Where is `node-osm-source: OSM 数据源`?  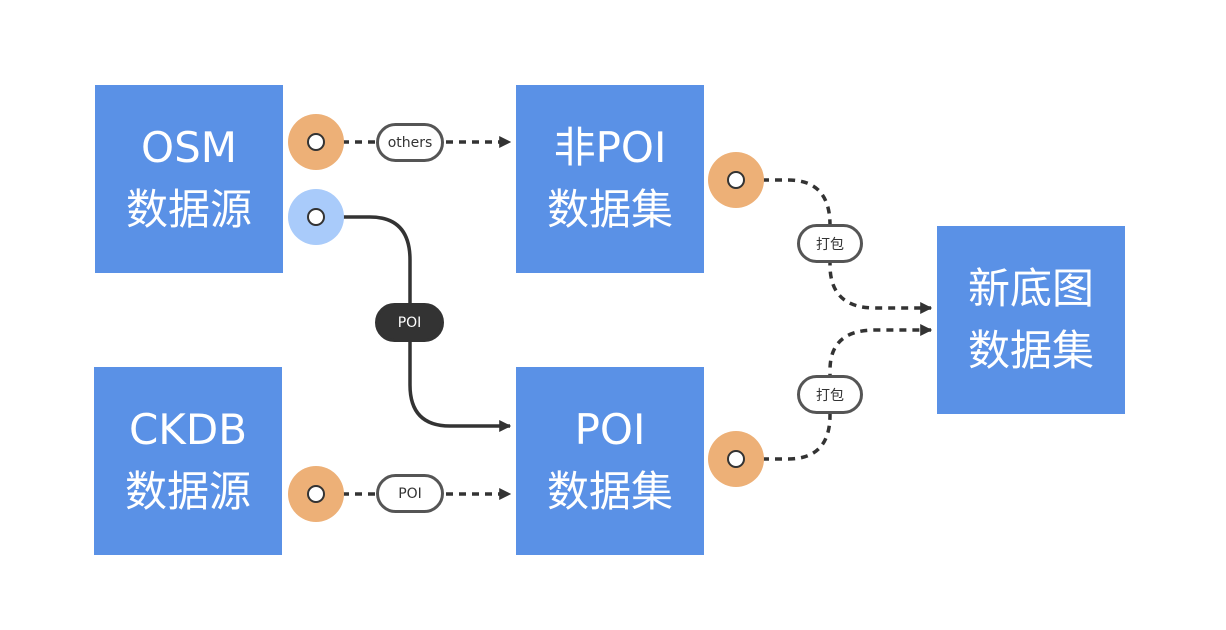
node-osm-source: OSM 数据源 is located at coordinates (189, 179).